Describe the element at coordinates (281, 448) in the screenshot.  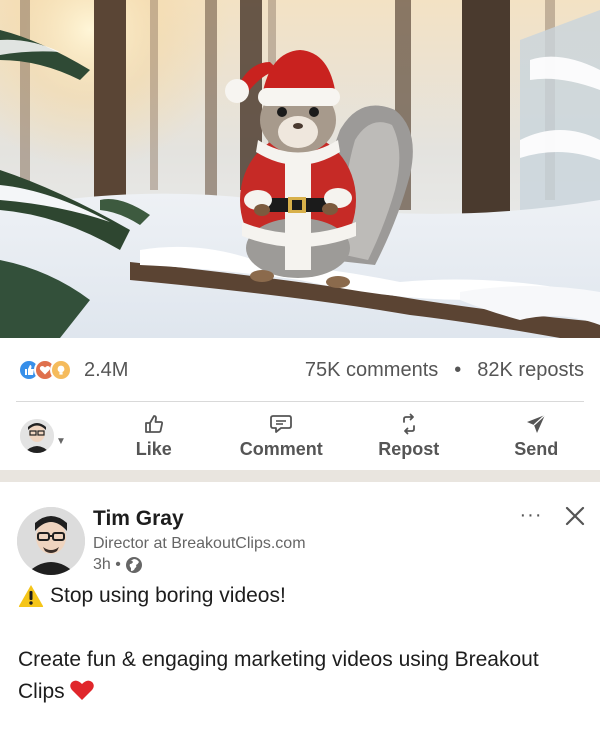
I see `comment-label: Comment` at that location.